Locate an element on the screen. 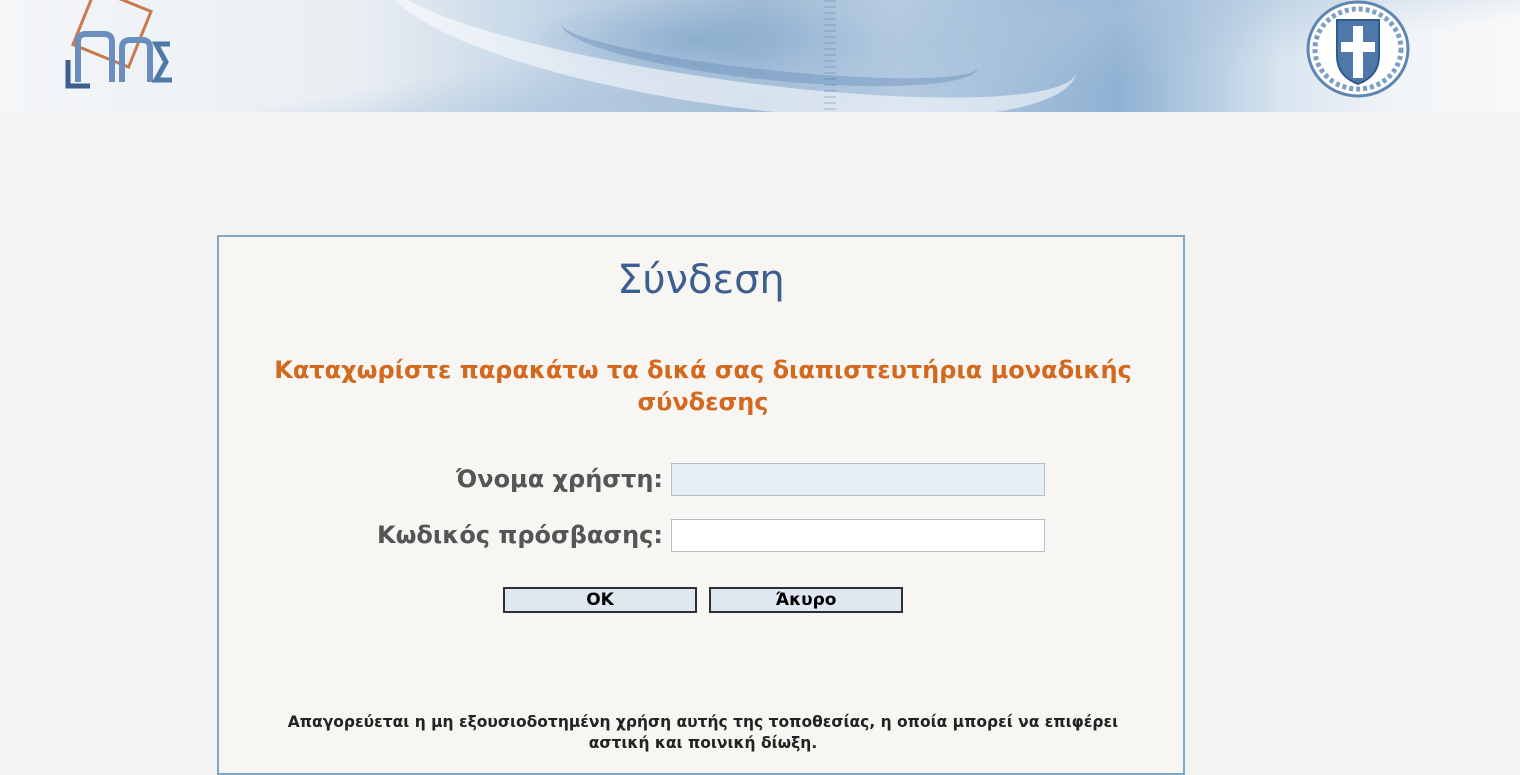  password-row: Κωδικός πρόσβασης: is located at coordinates (441, 536).